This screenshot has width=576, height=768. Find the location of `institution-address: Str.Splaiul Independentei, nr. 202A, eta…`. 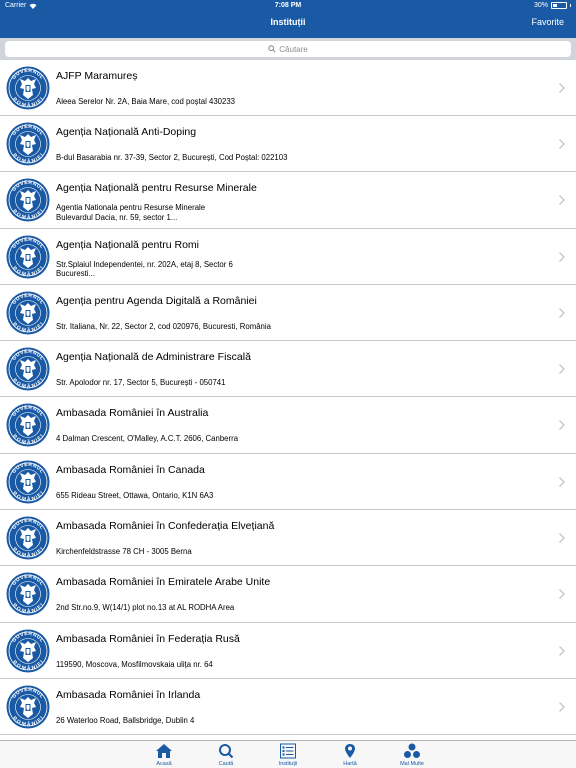

institution-address: Str.Splaiul Independentei, nr. 202A, eta… is located at coordinates (291, 269).